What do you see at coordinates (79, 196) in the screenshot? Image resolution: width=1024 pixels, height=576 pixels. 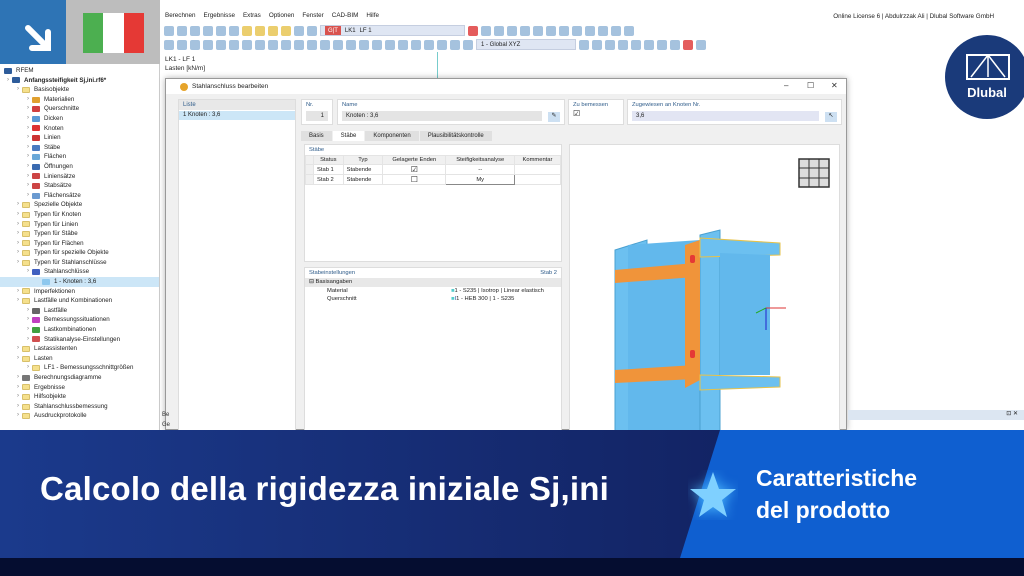 I see `tree-item: › Flächensätze` at bounding box center [79, 196].